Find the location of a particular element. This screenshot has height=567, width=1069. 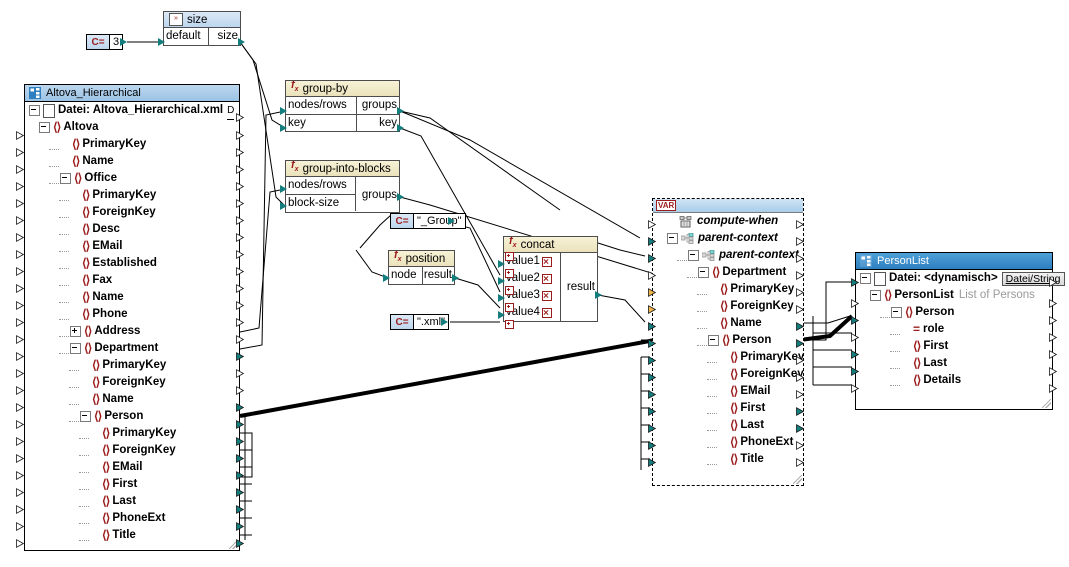

tree-node: ⟨⟩ Established is located at coordinates (132, 263).